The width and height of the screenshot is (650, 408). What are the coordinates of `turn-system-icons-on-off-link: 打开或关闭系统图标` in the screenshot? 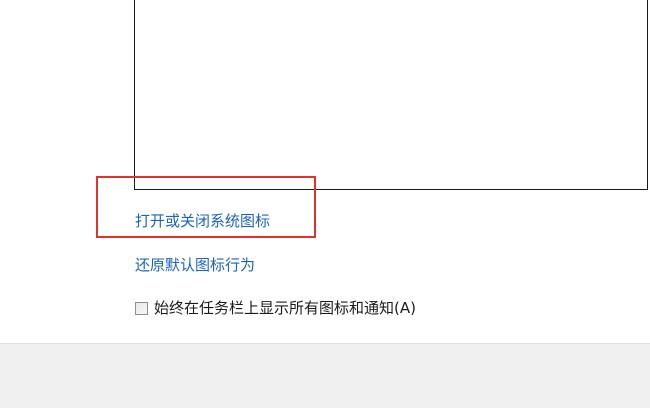 It's located at (202, 221).